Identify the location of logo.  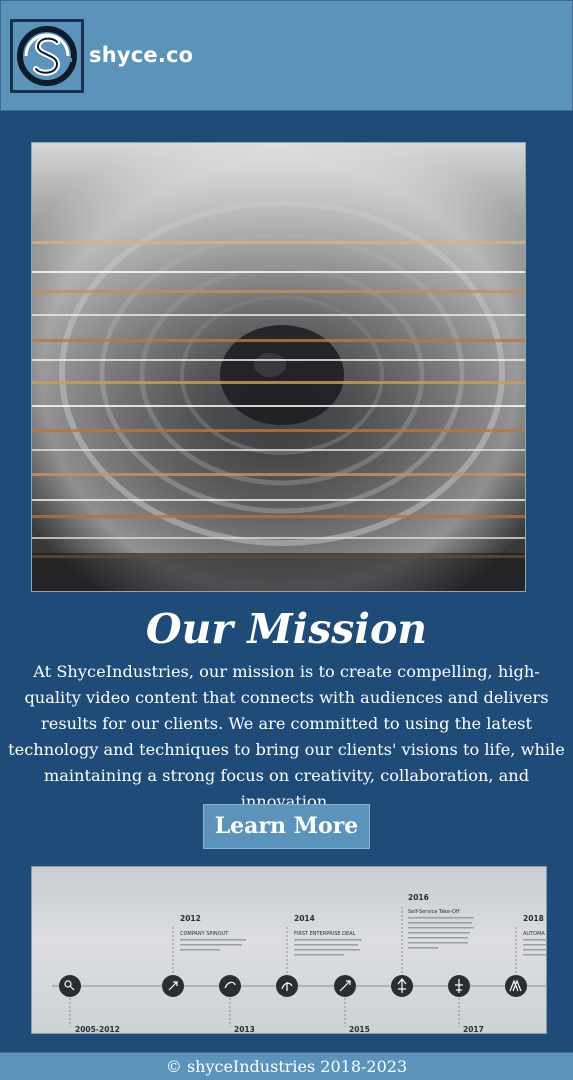
(47, 56).